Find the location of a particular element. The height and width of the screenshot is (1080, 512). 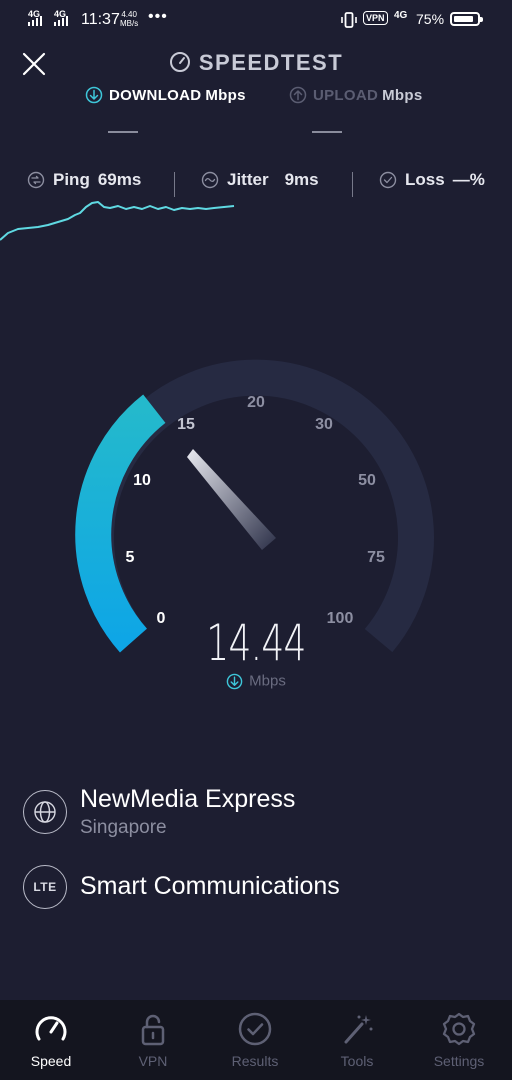

server-globe-icon is located at coordinates (45, 812).